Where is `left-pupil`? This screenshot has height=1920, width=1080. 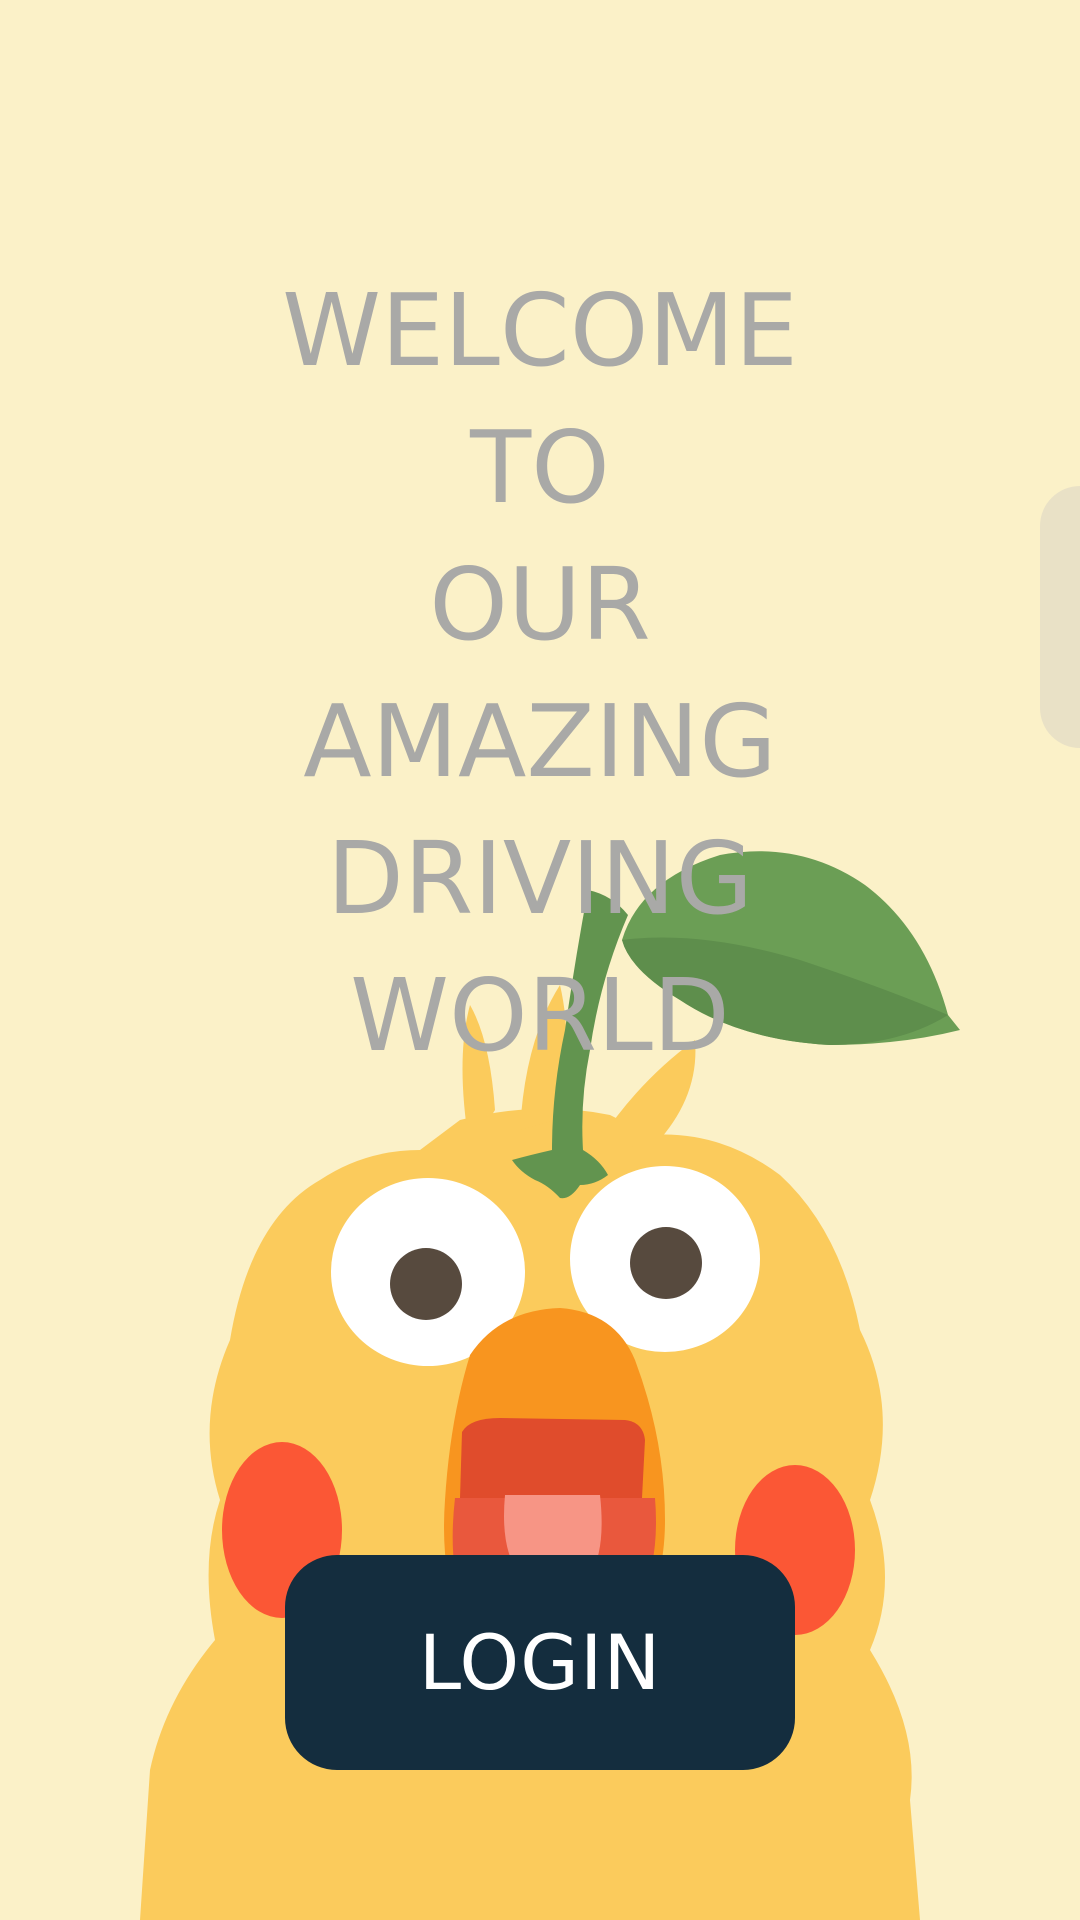 left-pupil is located at coordinates (426, 1284).